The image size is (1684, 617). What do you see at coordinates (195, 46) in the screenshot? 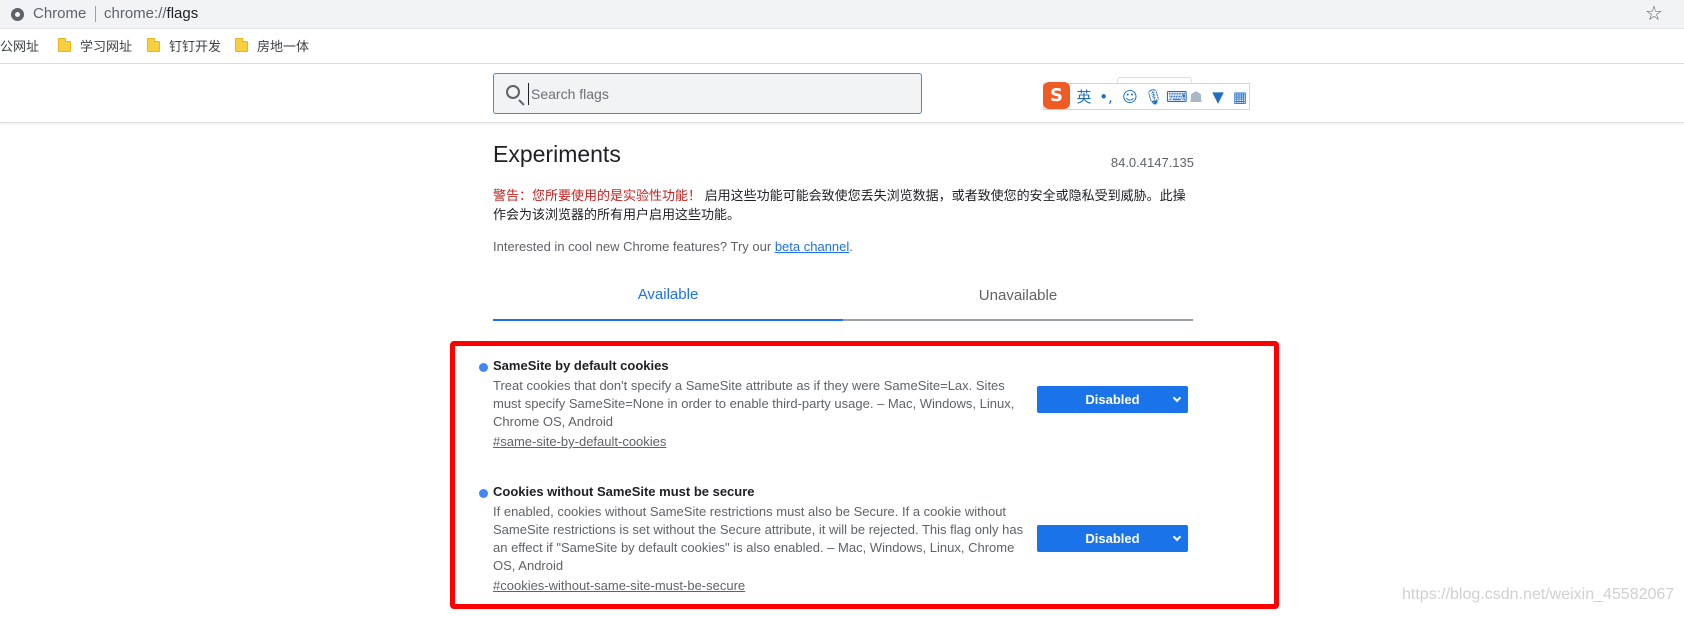
I see `bookmark-label: 钉钉开发` at bounding box center [195, 46].